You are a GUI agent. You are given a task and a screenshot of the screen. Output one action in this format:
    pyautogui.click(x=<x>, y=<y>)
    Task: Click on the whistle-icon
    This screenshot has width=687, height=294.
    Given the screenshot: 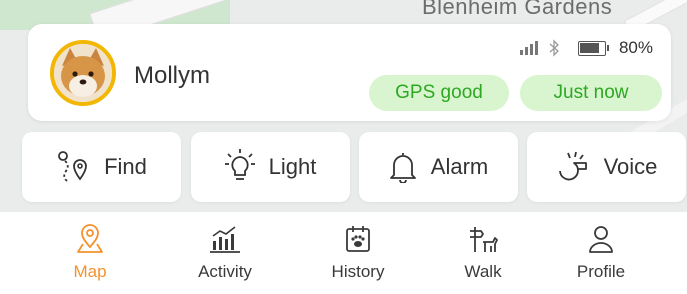 What is the action you would take?
    pyautogui.click(x=572, y=166)
    